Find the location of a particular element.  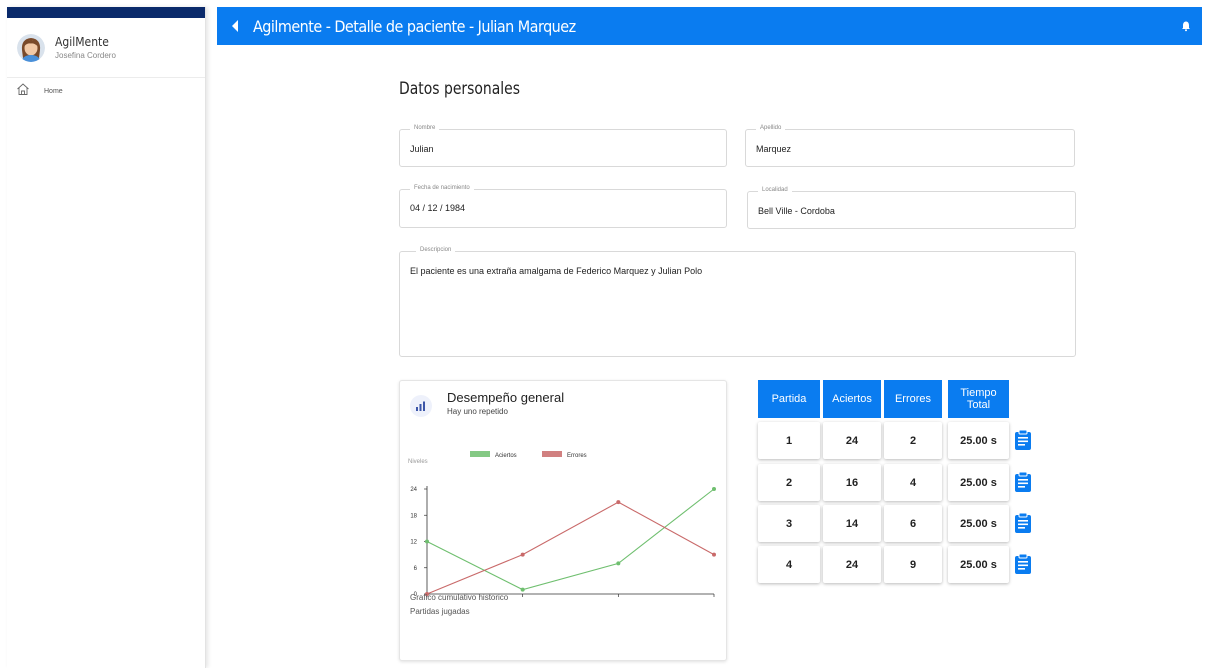

cell-partida: 3 is located at coordinates (789, 523).